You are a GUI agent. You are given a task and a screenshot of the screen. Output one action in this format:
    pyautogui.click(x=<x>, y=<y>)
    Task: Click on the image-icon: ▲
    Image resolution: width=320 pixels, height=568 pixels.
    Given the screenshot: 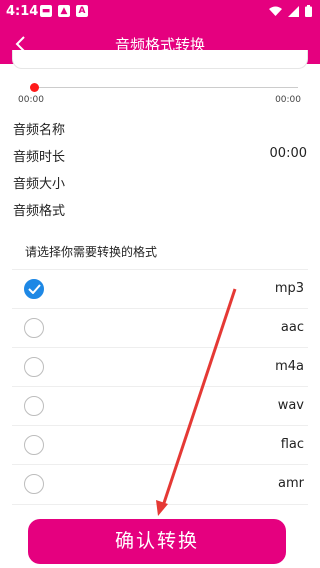 What is the action you would take?
    pyautogui.click(x=64, y=11)
    